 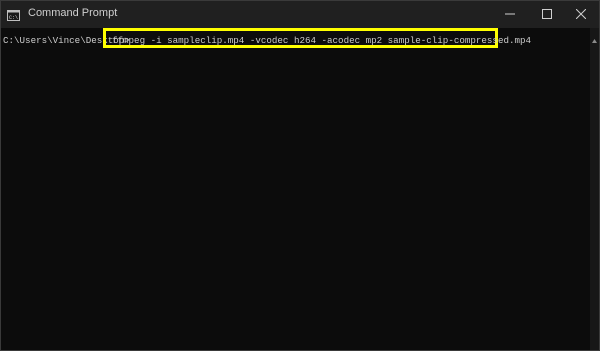 I want to click on window-title: Command Prompt, so click(x=73, y=13).